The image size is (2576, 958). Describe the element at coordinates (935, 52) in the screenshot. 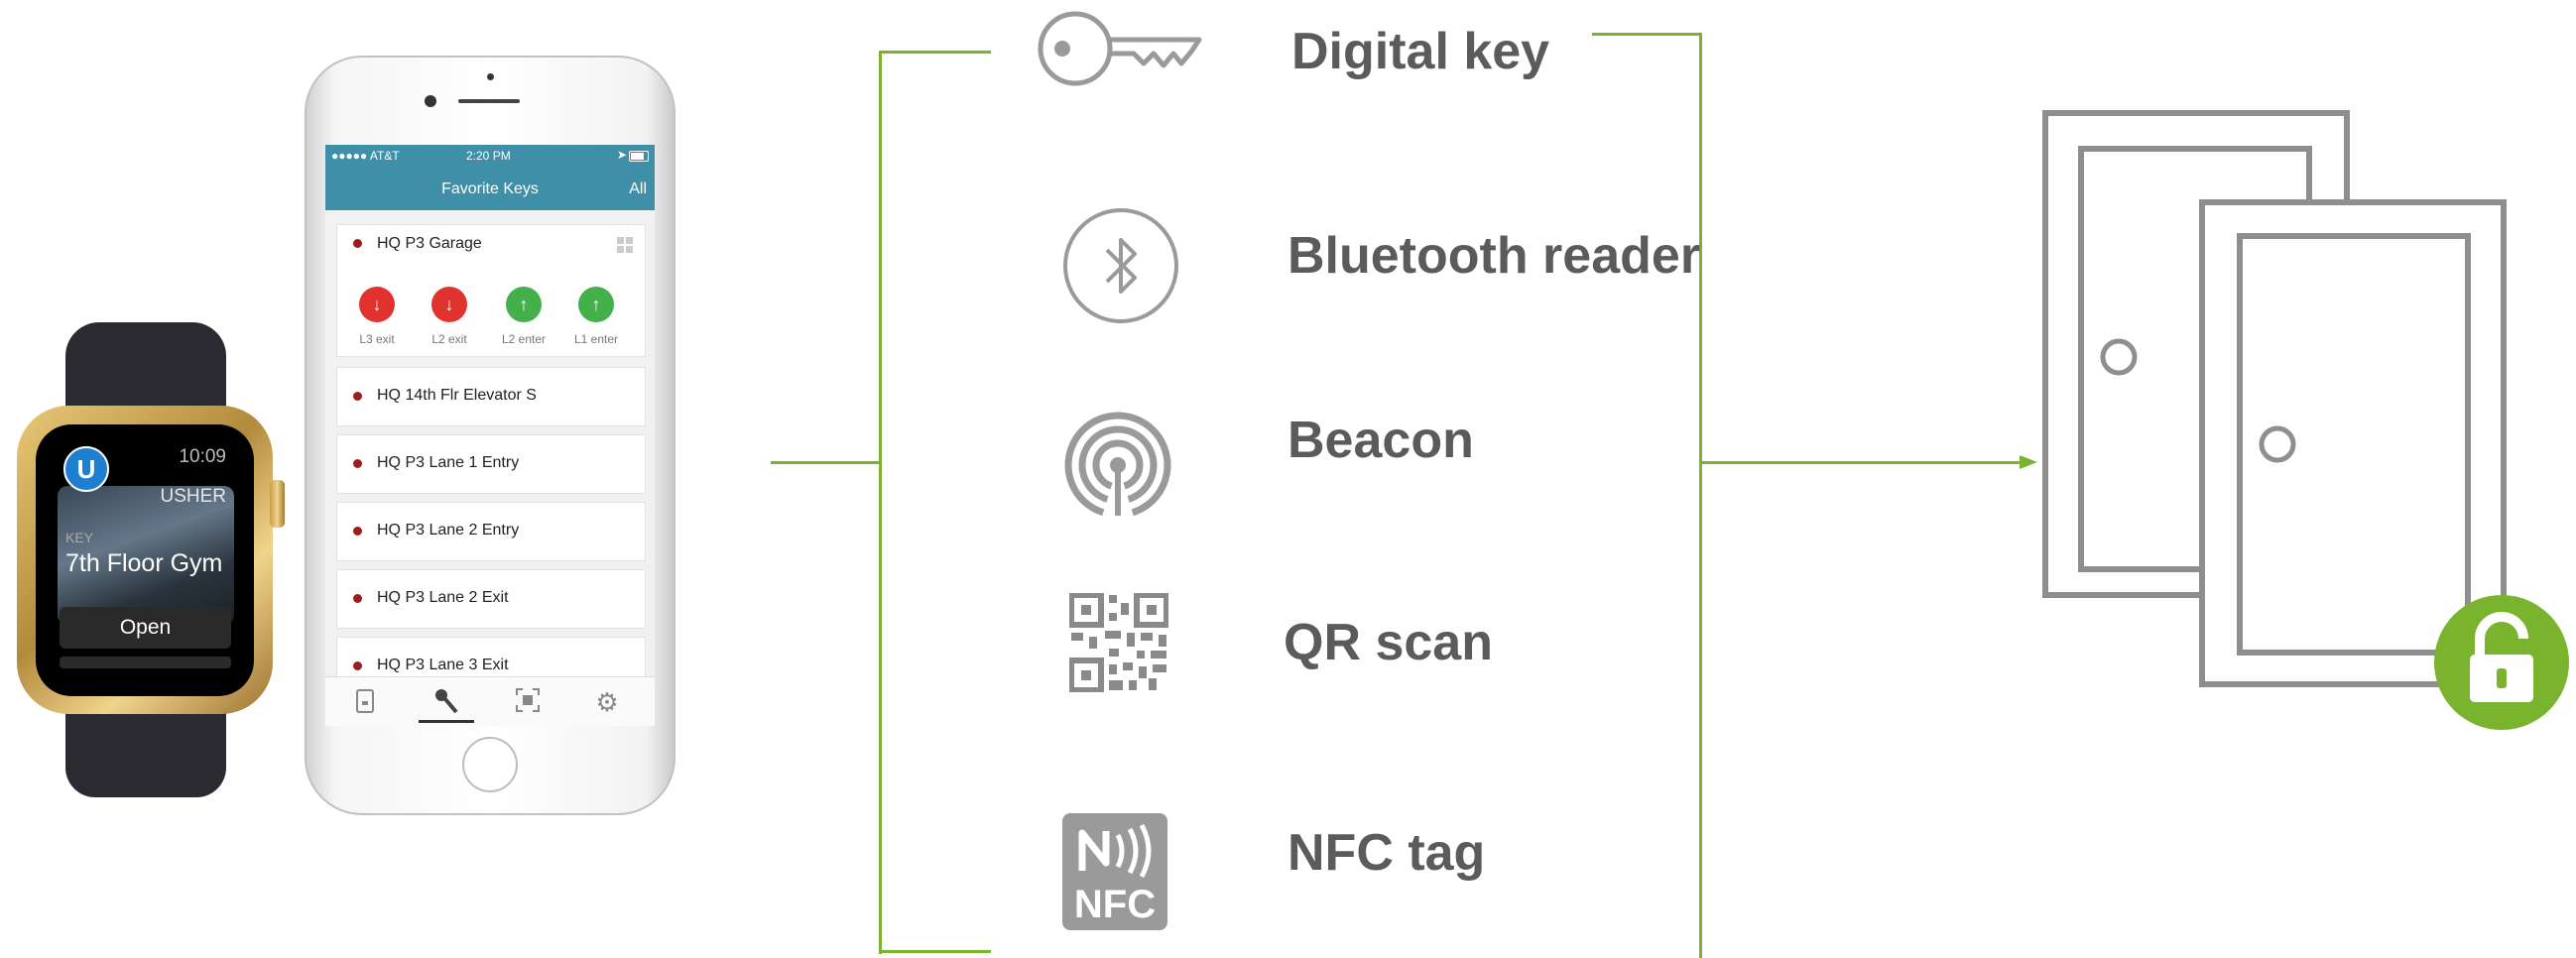

I see `left-bracket-top` at that location.